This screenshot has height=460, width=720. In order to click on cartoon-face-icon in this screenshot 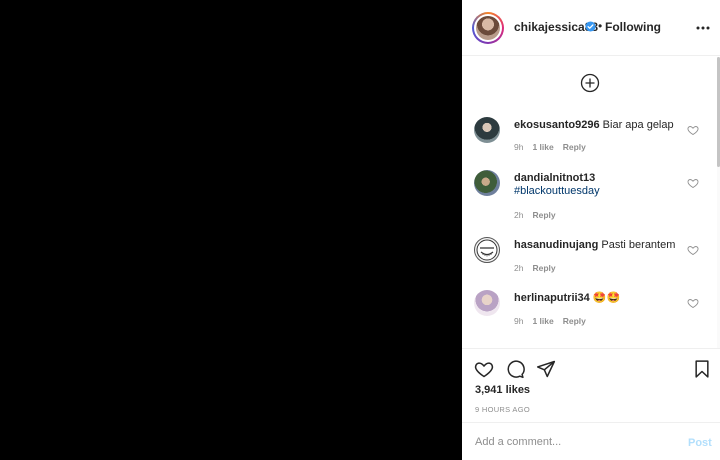, I will do `click(487, 250)`.